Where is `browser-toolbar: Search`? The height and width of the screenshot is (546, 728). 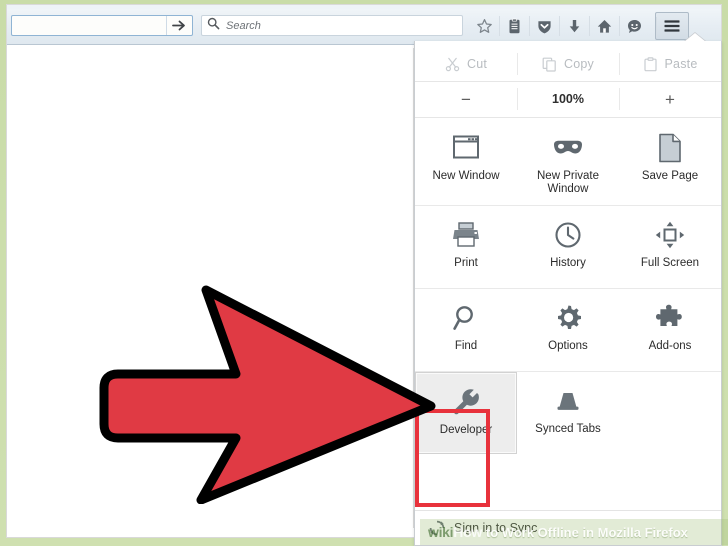
browser-toolbar: Search is located at coordinates (364, 25).